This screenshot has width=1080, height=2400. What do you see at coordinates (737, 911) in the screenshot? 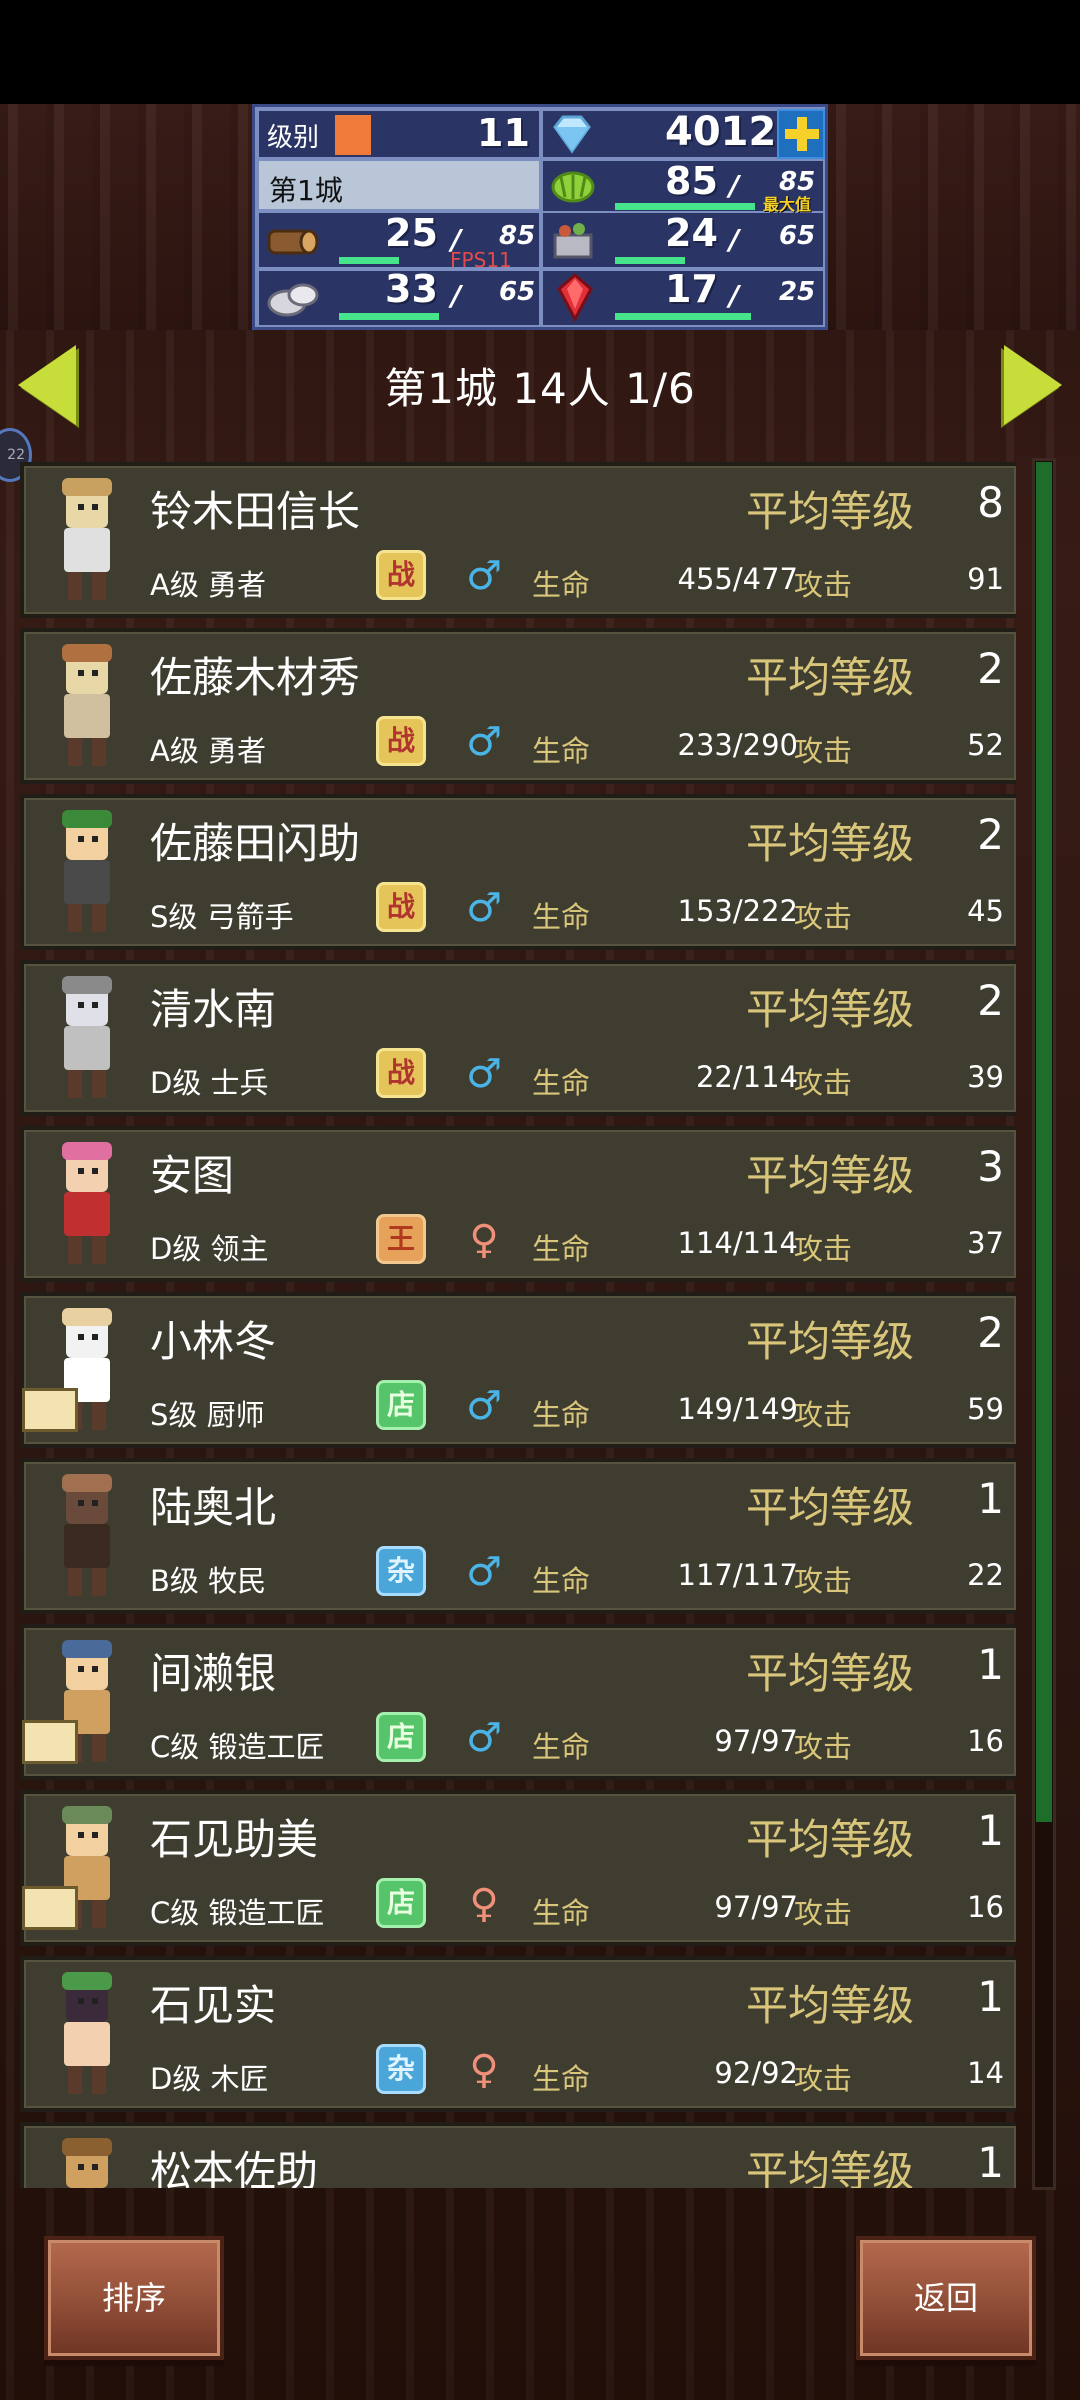
I see `hp-value: 153/222` at bounding box center [737, 911].